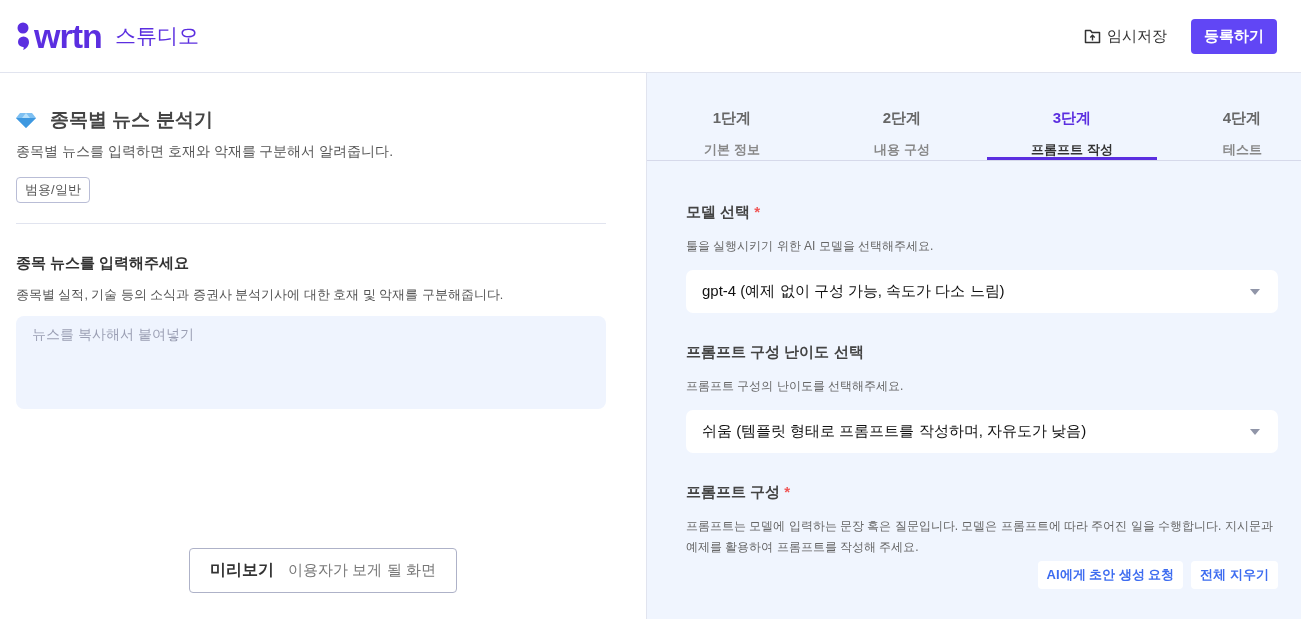 The height and width of the screenshot is (619, 1301). What do you see at coordinates (733, 491) in the screenshot?
I see `field-label: 프롬프트 구성` at bounding box center [733, 491].